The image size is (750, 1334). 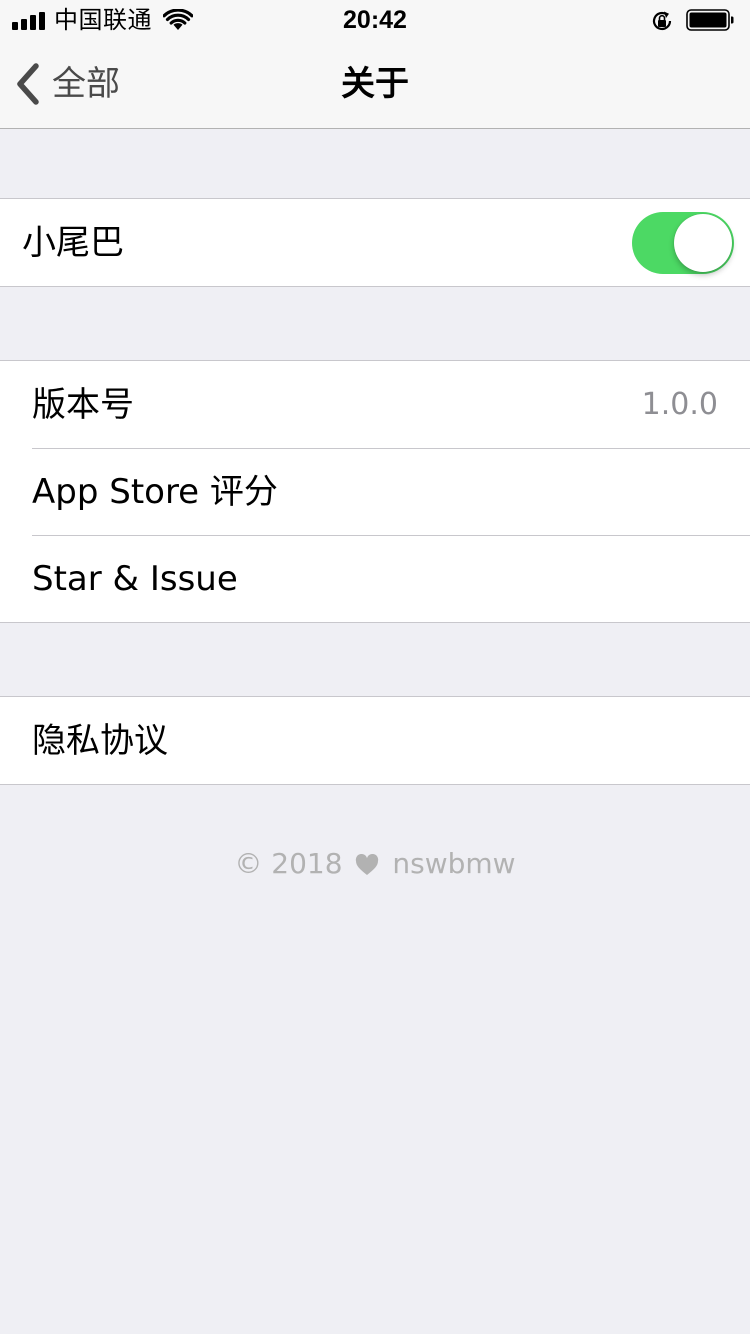 What do you see at coordinates (83, 404) in the screenshot?
I see `version-label: 版本号` at bounding box center [83, 404].